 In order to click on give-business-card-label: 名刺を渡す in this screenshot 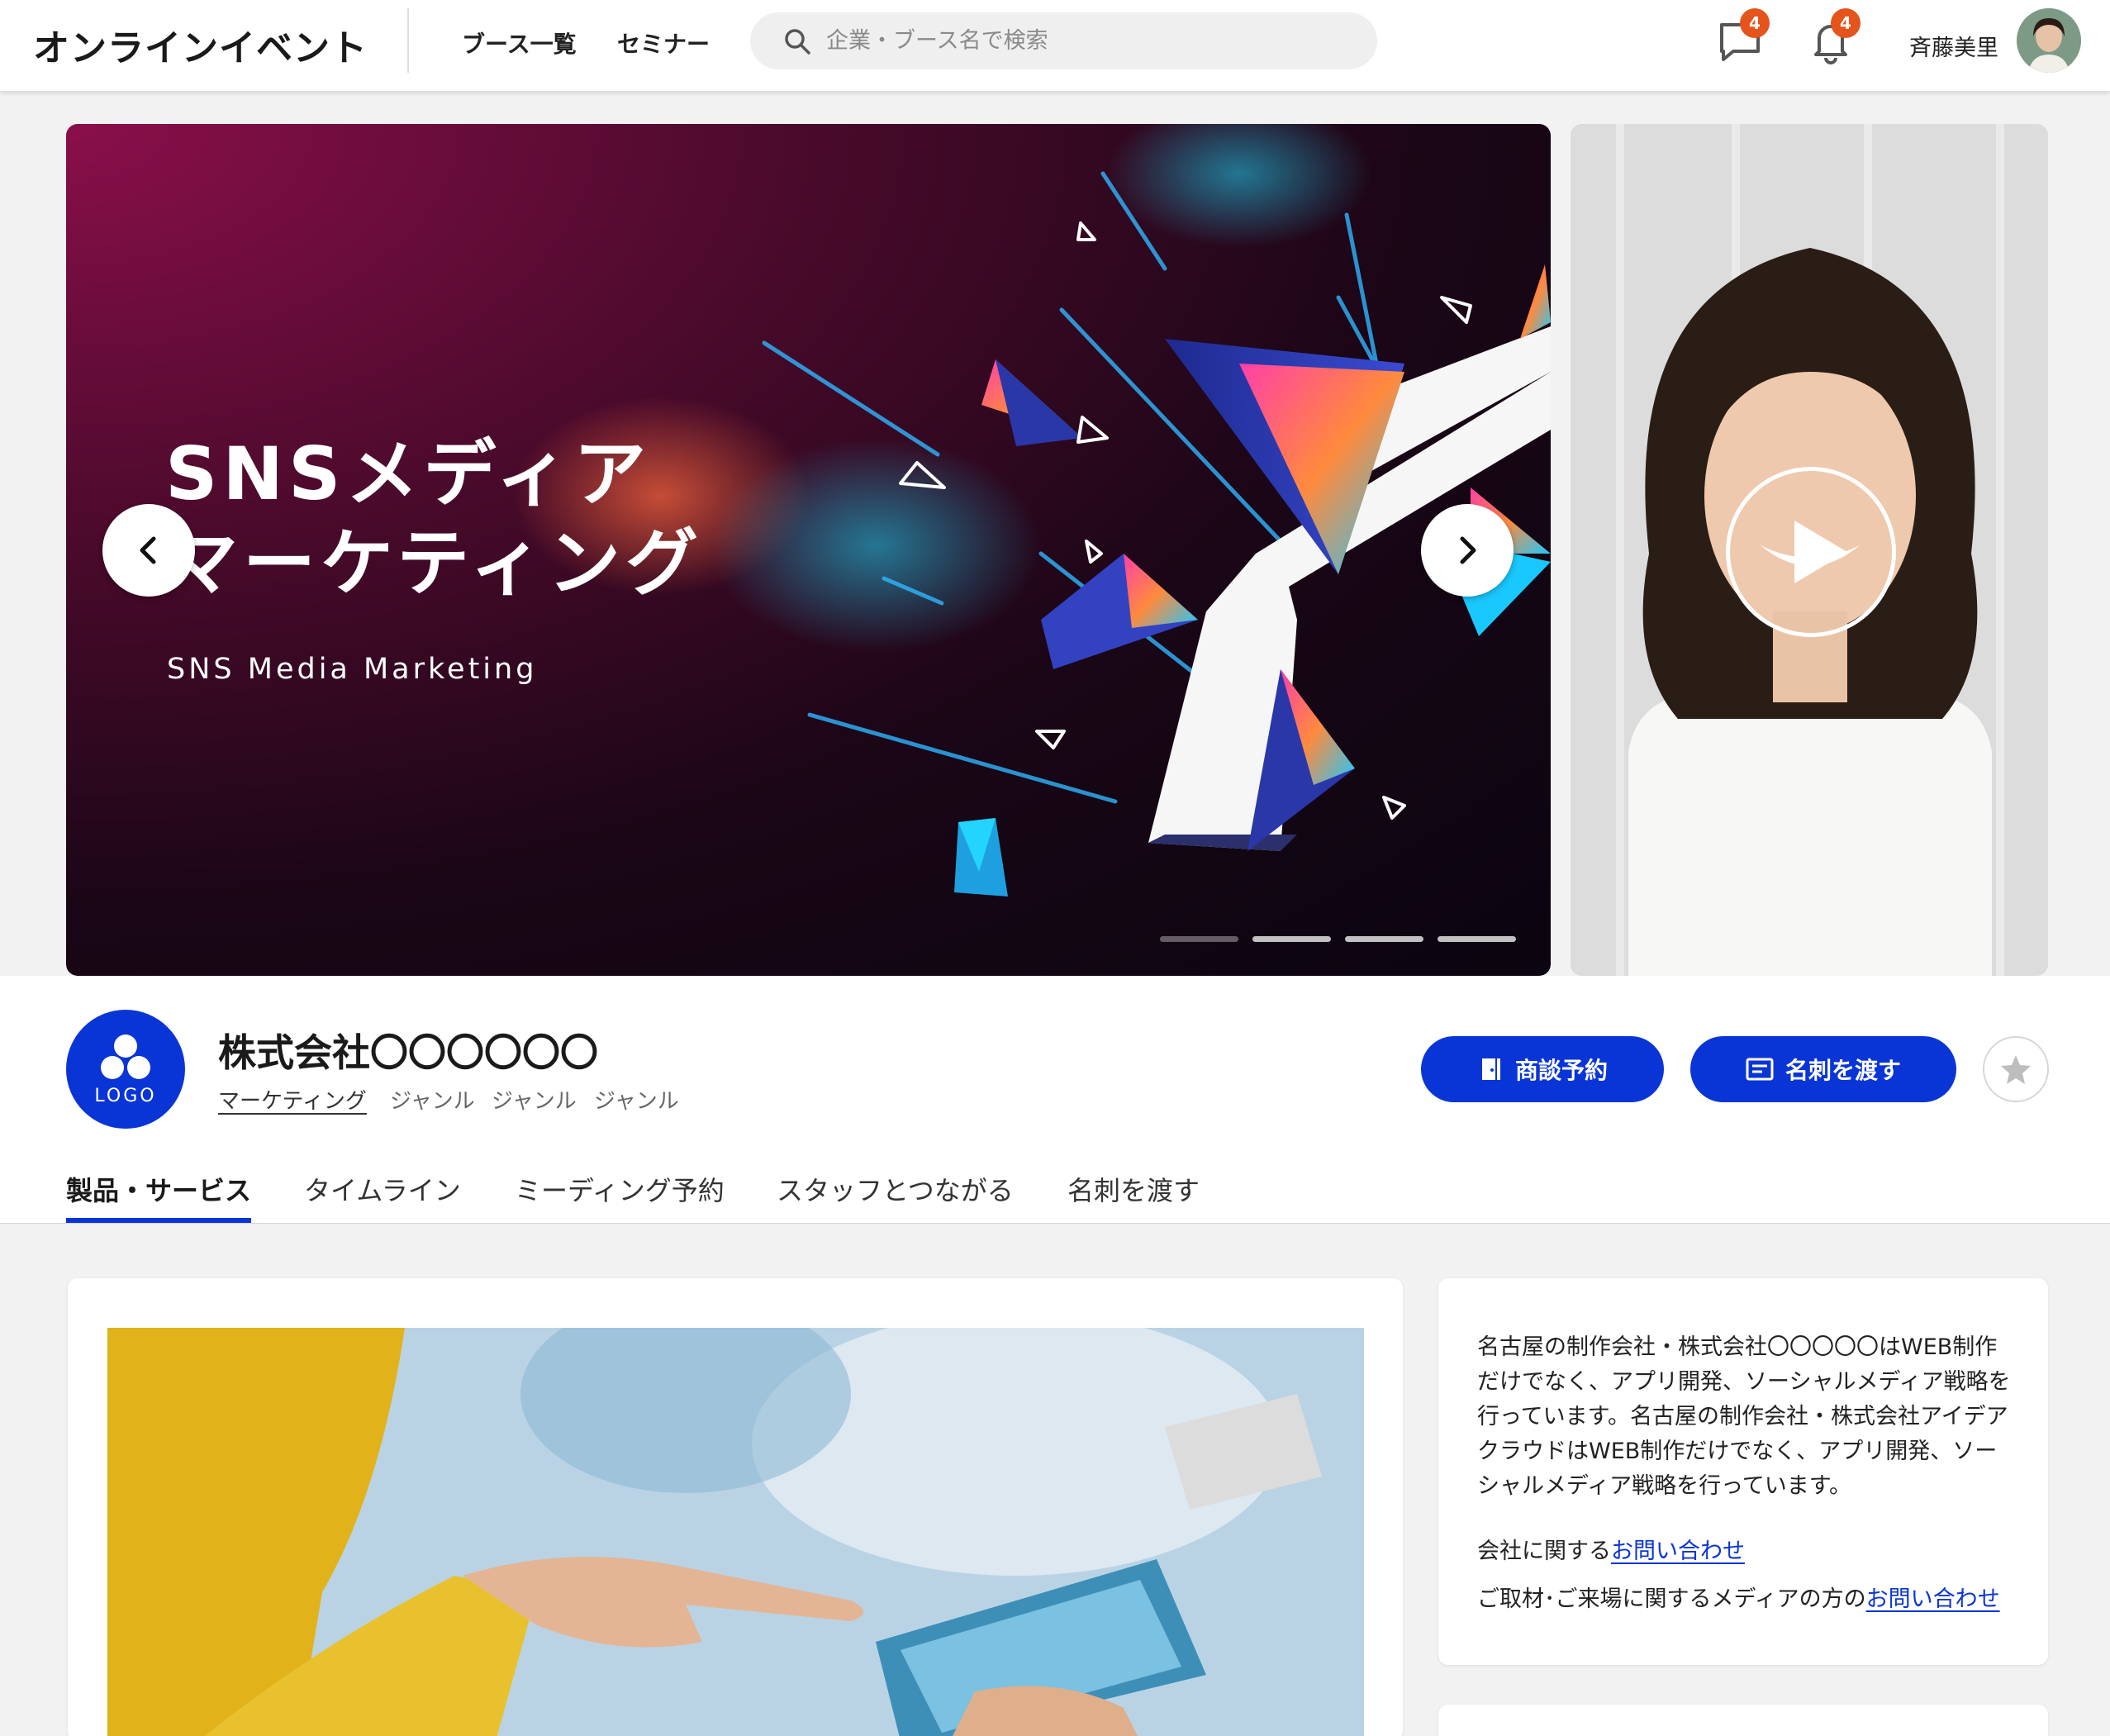, I will do `click(1842, 1071)`.